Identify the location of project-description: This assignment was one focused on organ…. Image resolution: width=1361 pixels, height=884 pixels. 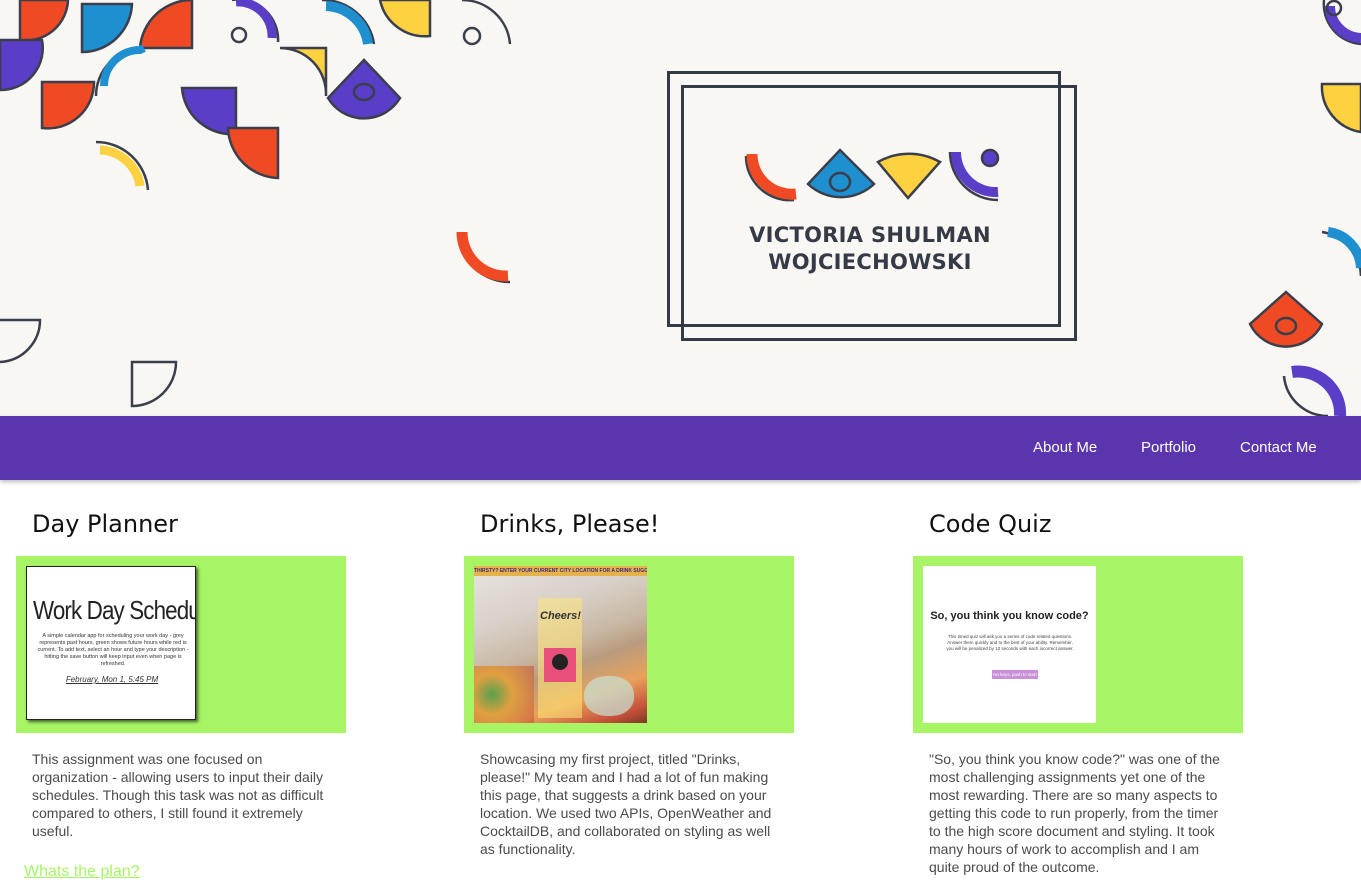
(178, 795).